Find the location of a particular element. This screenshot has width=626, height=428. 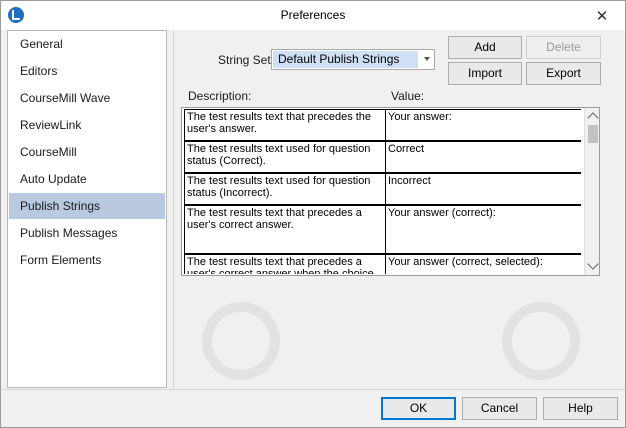

string-set-selected-value: Default Publish Strings is located at coordinates (345, 59).